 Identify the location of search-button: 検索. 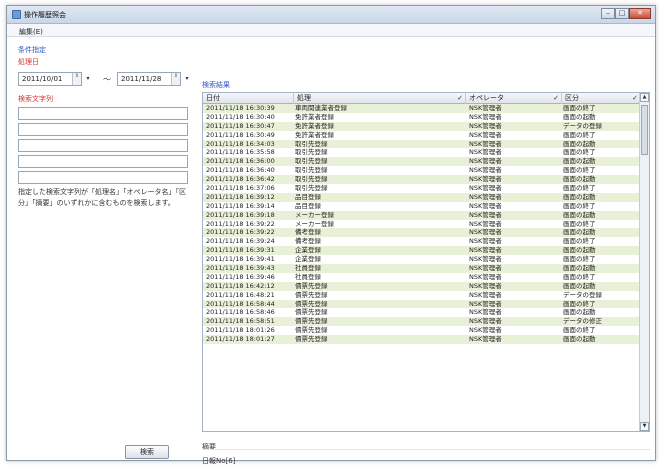
(147, 452).